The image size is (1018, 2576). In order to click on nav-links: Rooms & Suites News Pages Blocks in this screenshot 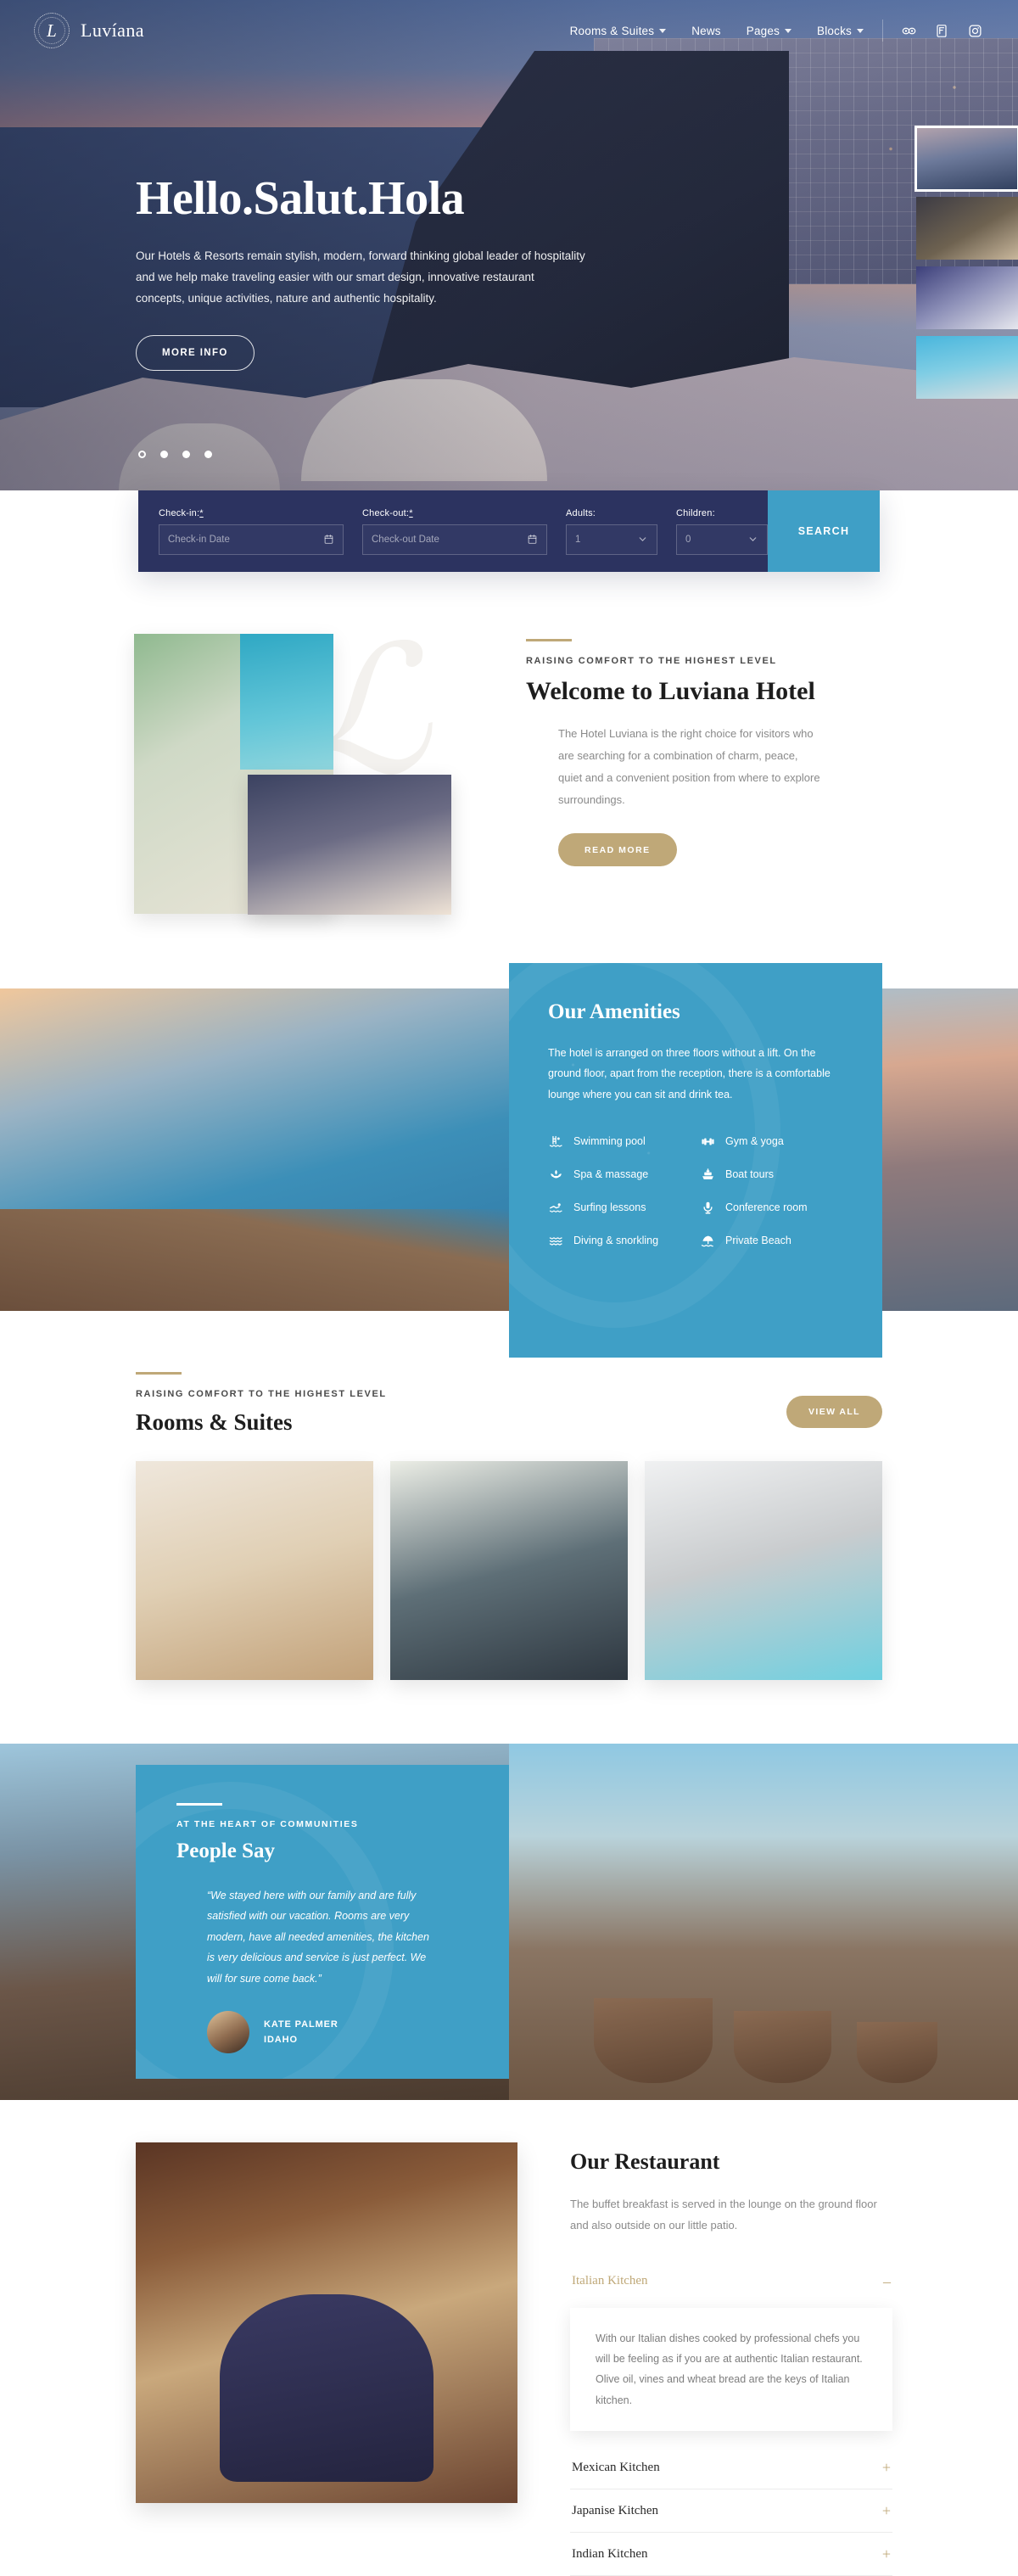, I will do `click(717, 31)`.